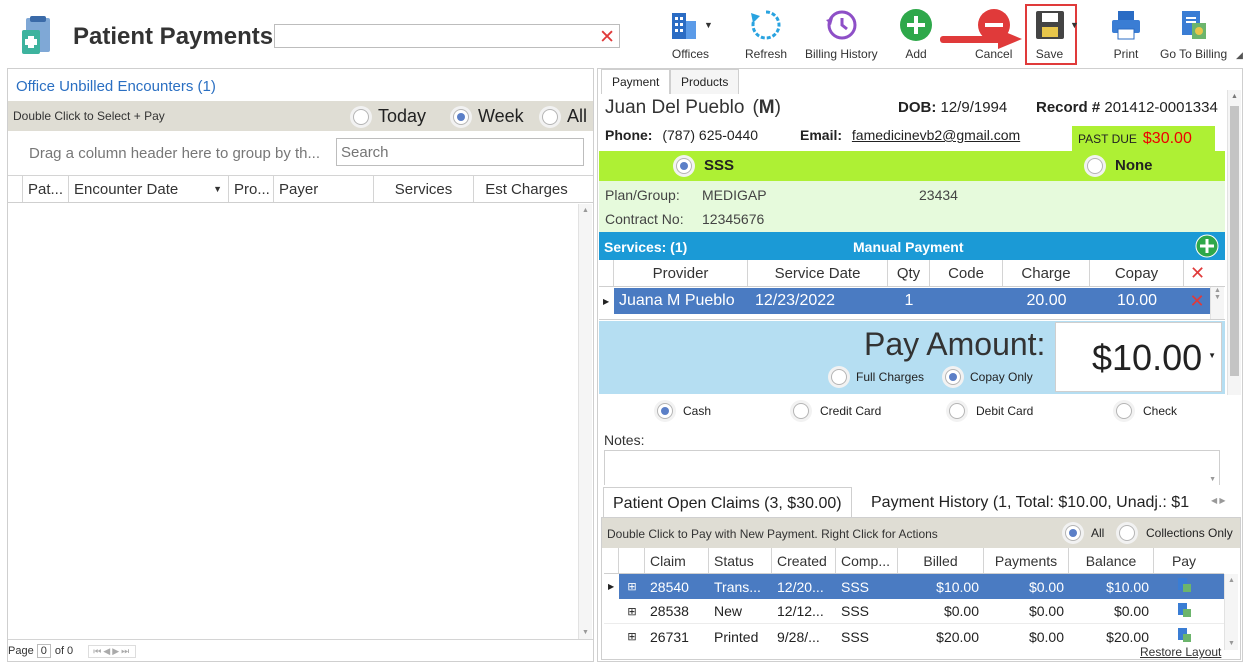 This screenshot has height=669, width=1249. I want to click on method-cash: Cash, so click(684, 411).